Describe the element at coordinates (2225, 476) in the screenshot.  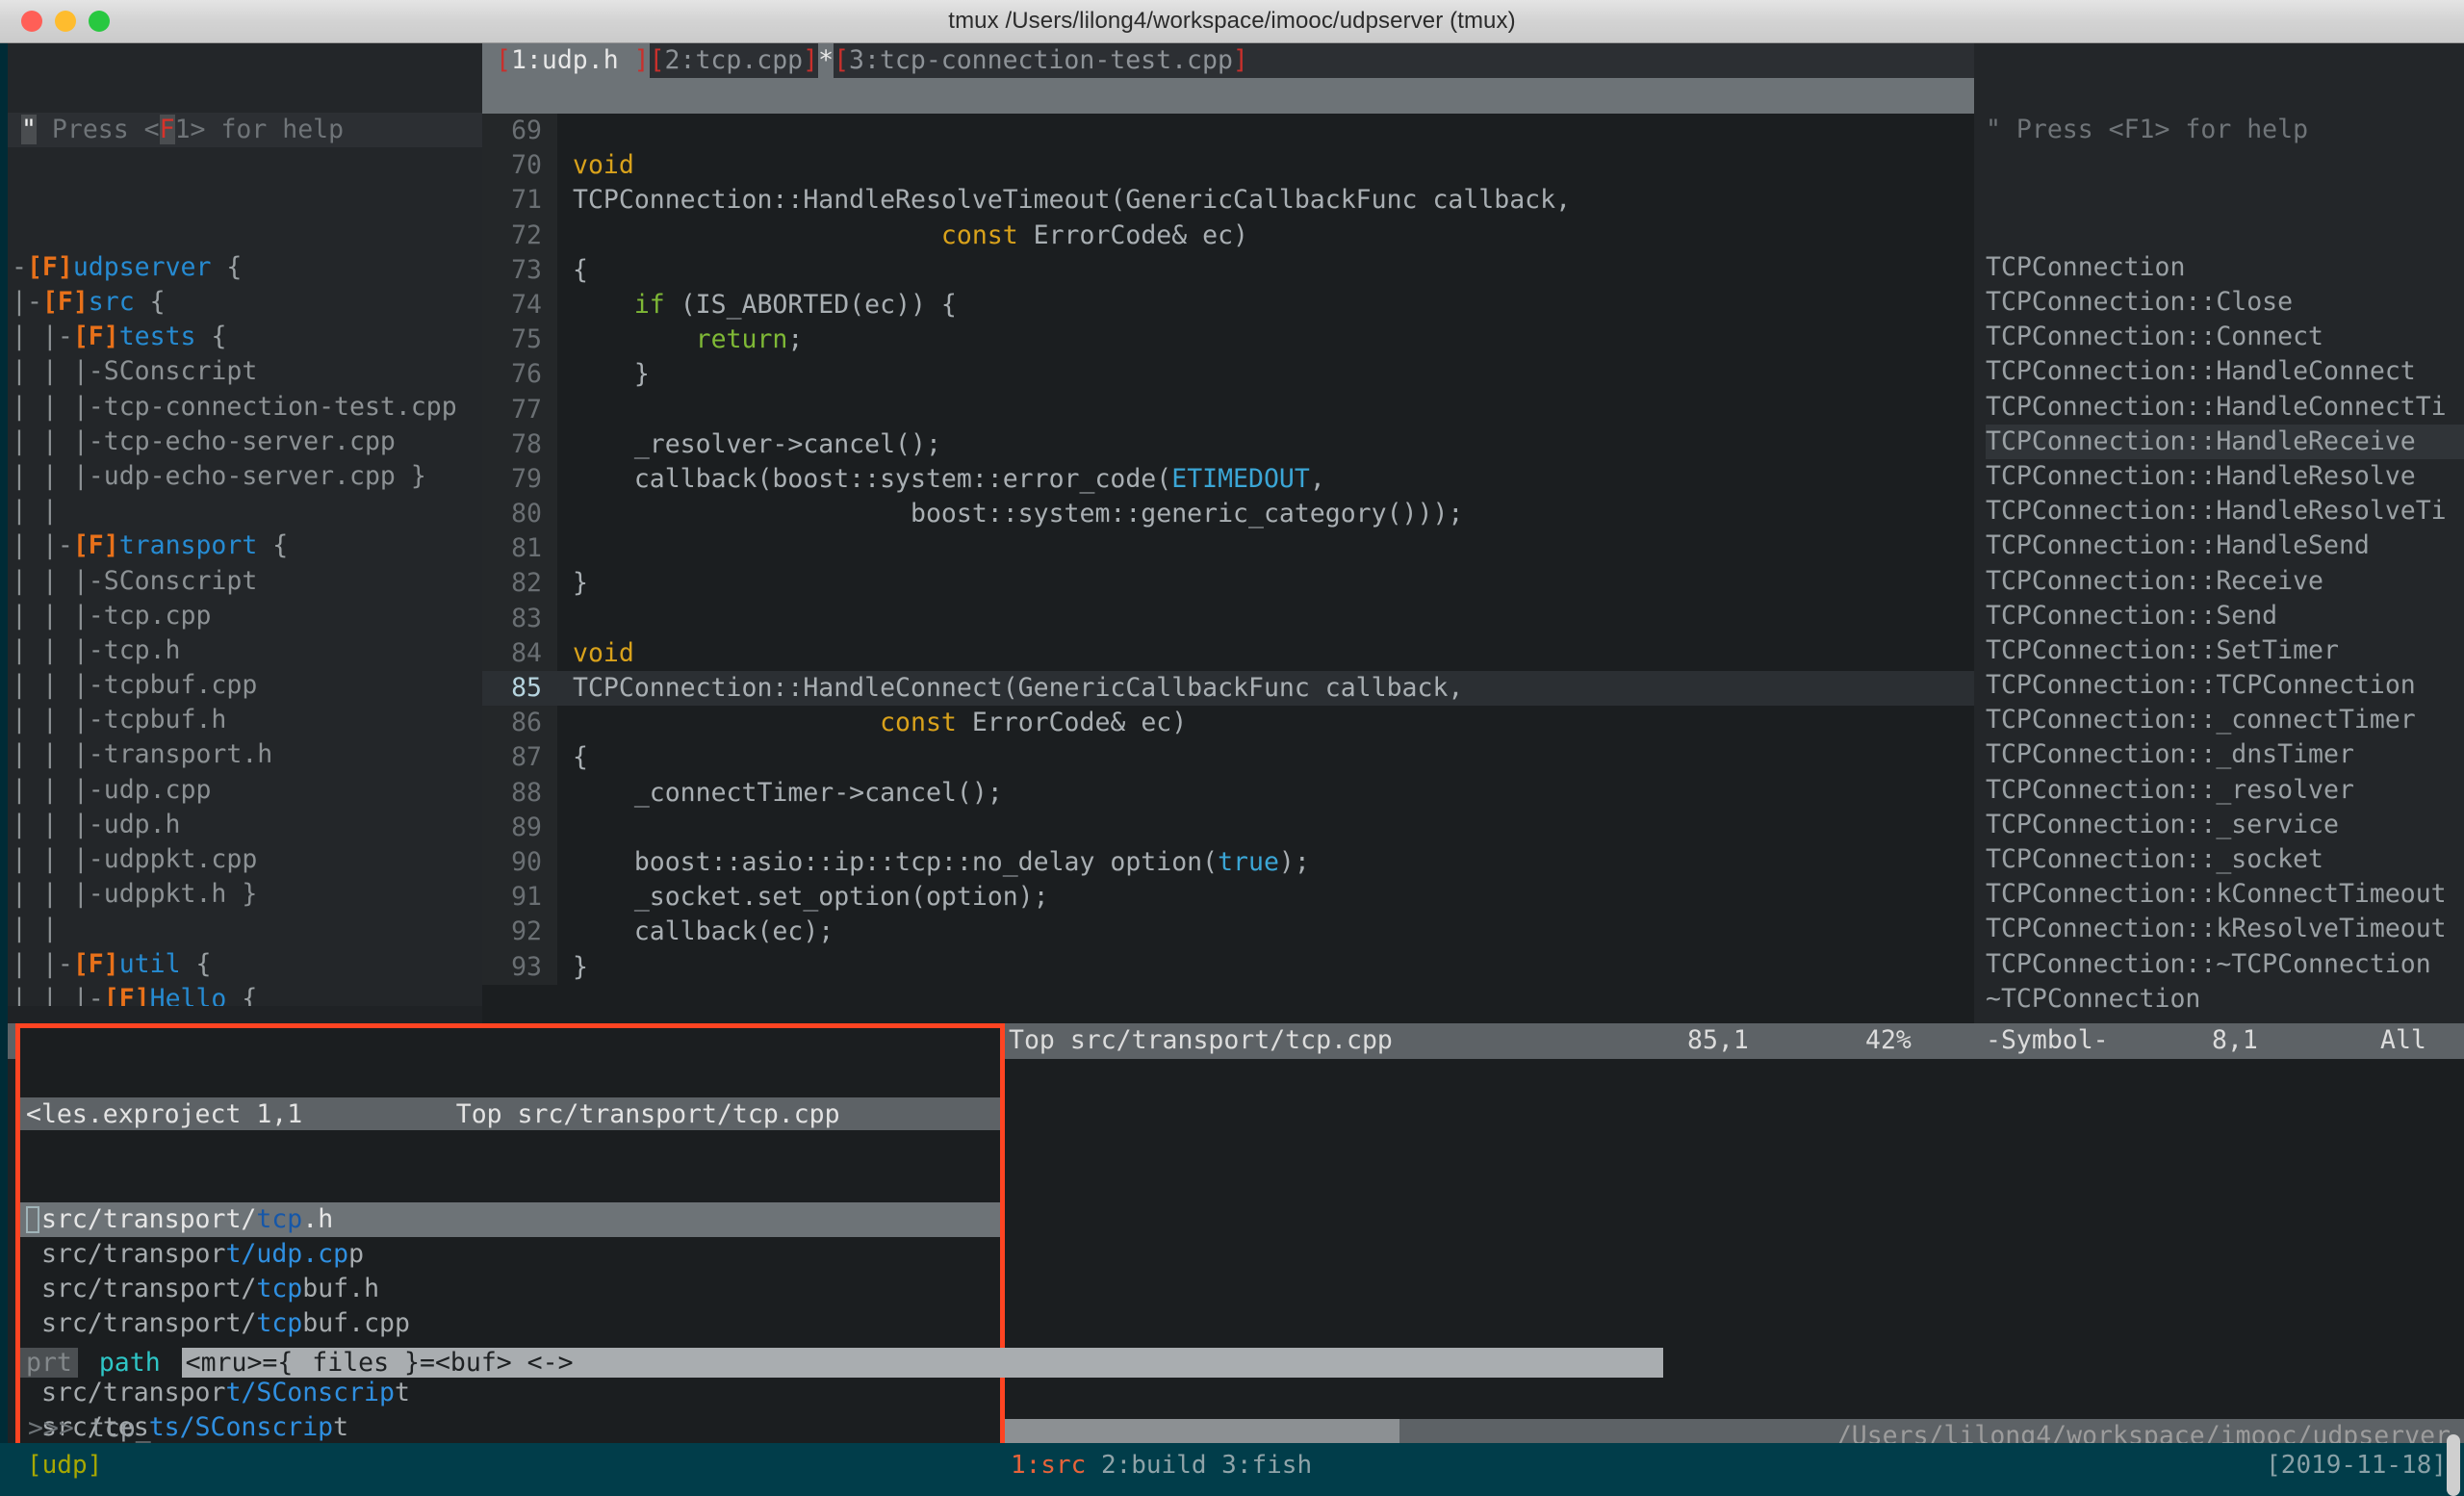
I see `tagbar-tag: TCPConnection::HandleResolve` at that location.